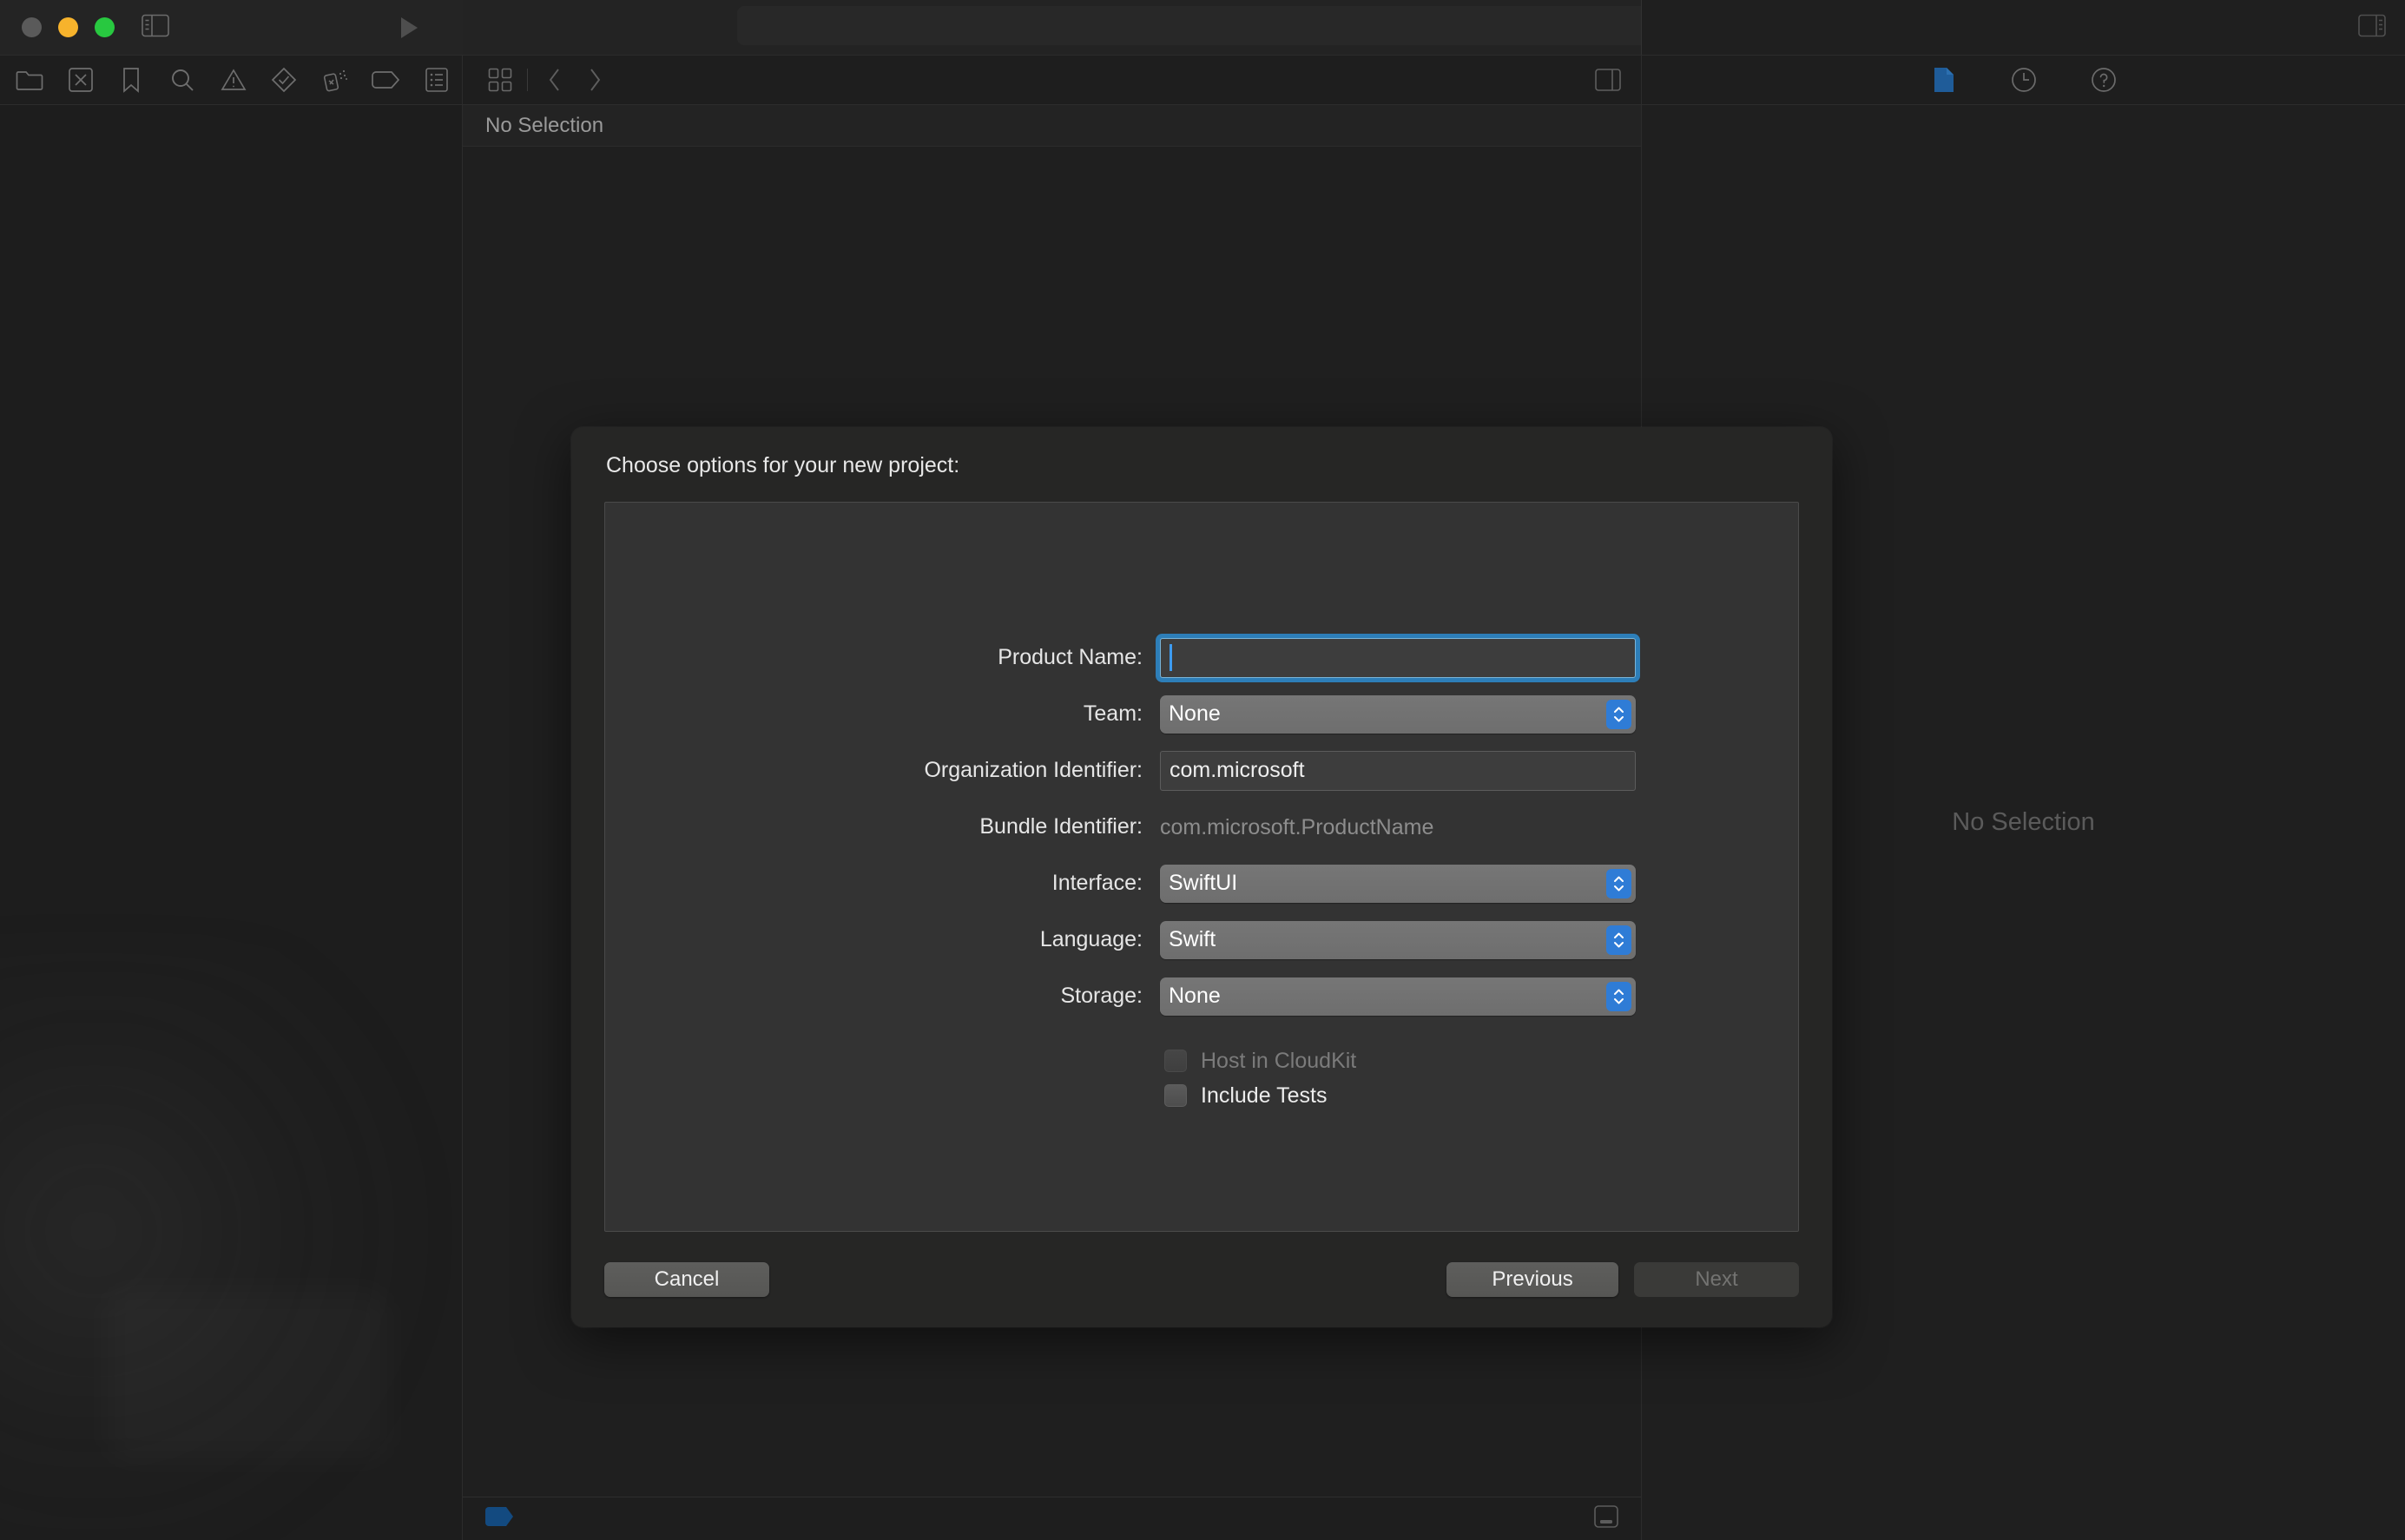 Image resolution: width=2405 pixels, height=1540 pixels. Describe the element at coordinates (247, 1375) in the screenshot. I see `navigator-backdrop-glow-secondary` at that location.